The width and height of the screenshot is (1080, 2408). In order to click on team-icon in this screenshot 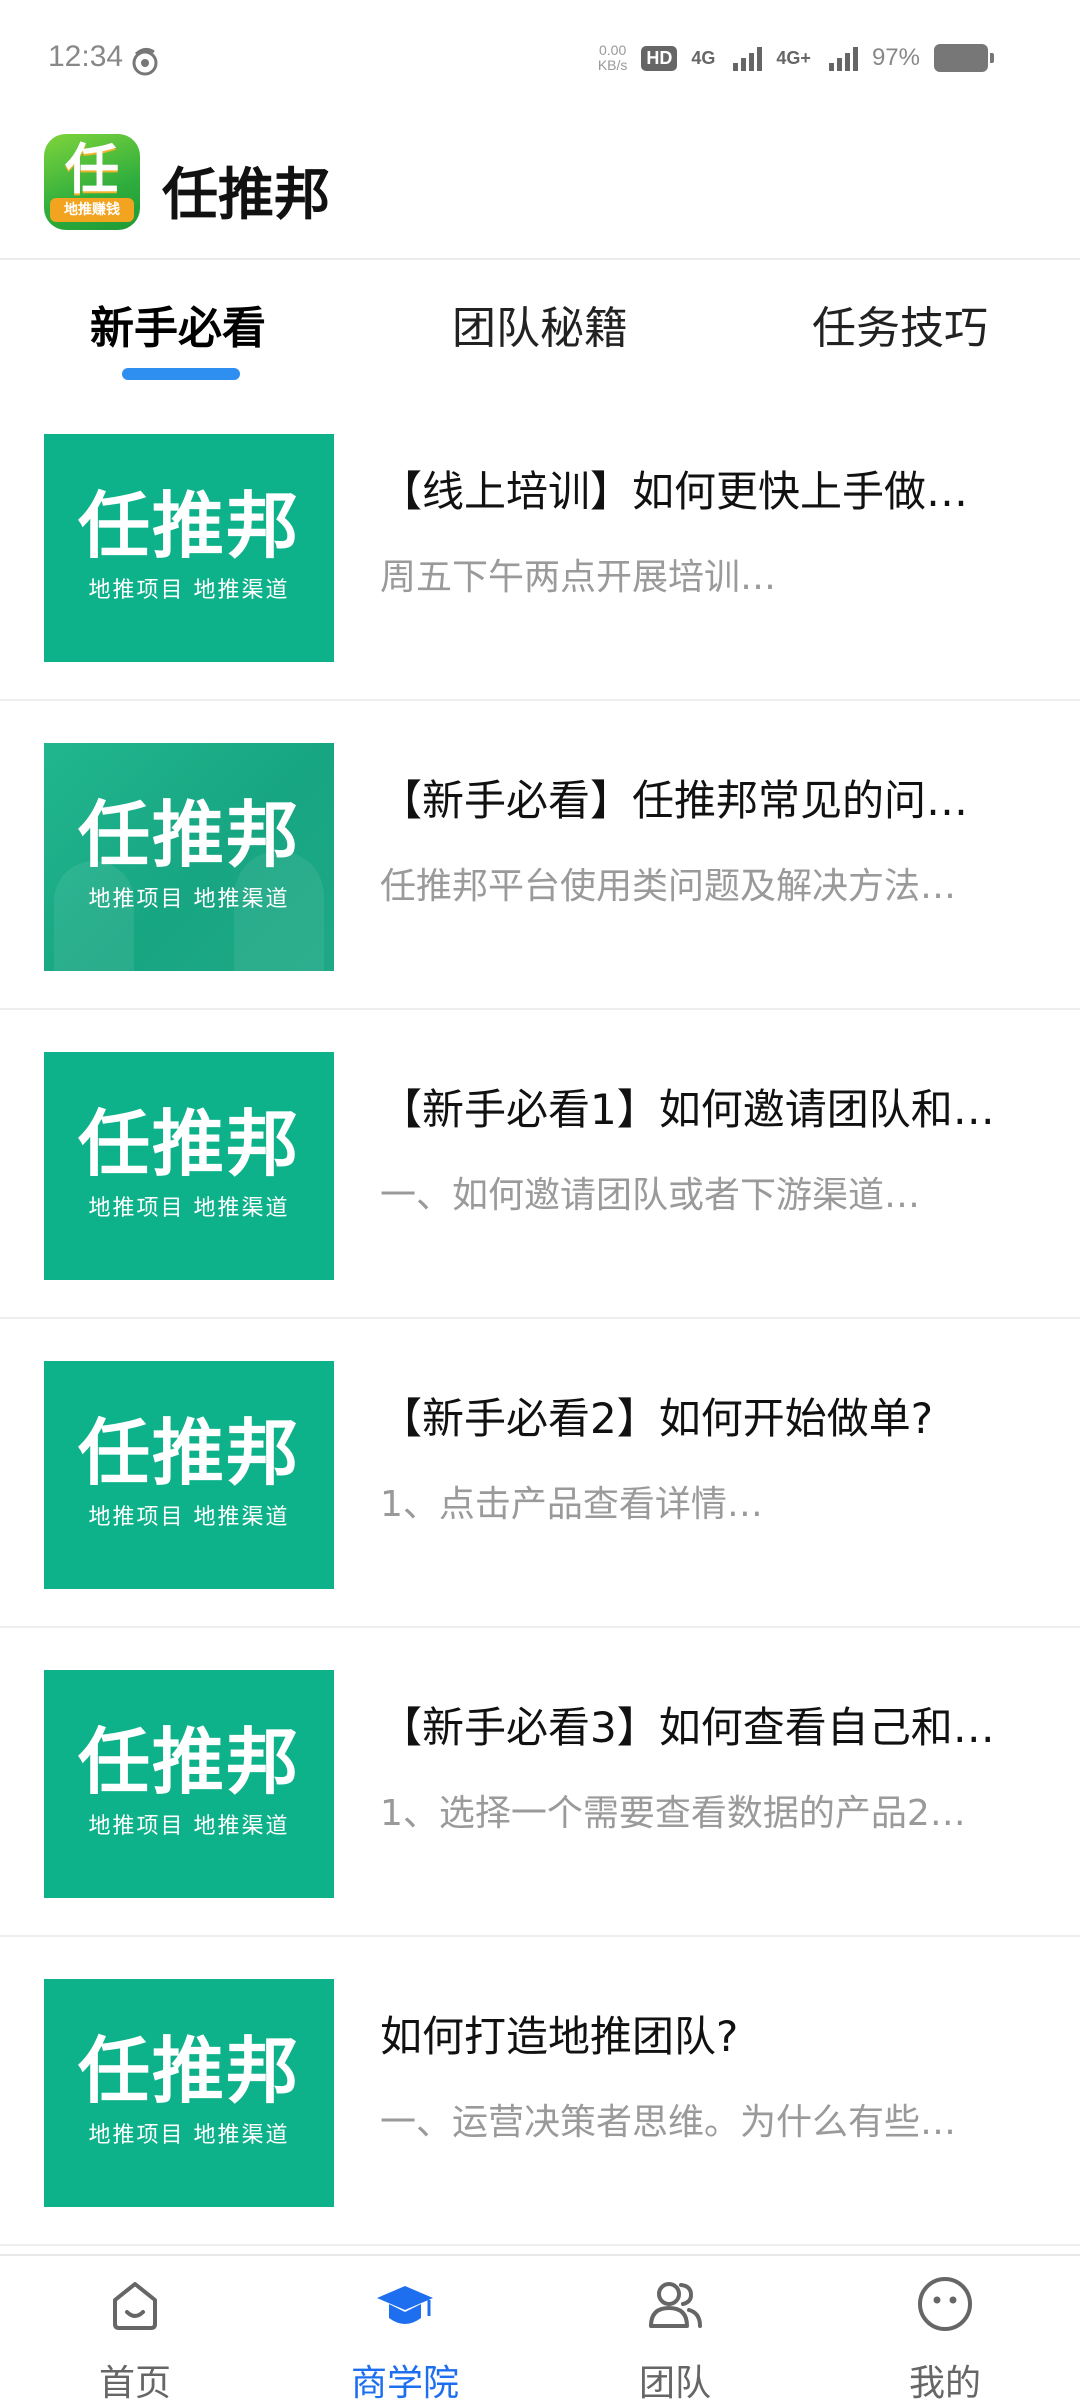, I will do `click(675, 2305)`.